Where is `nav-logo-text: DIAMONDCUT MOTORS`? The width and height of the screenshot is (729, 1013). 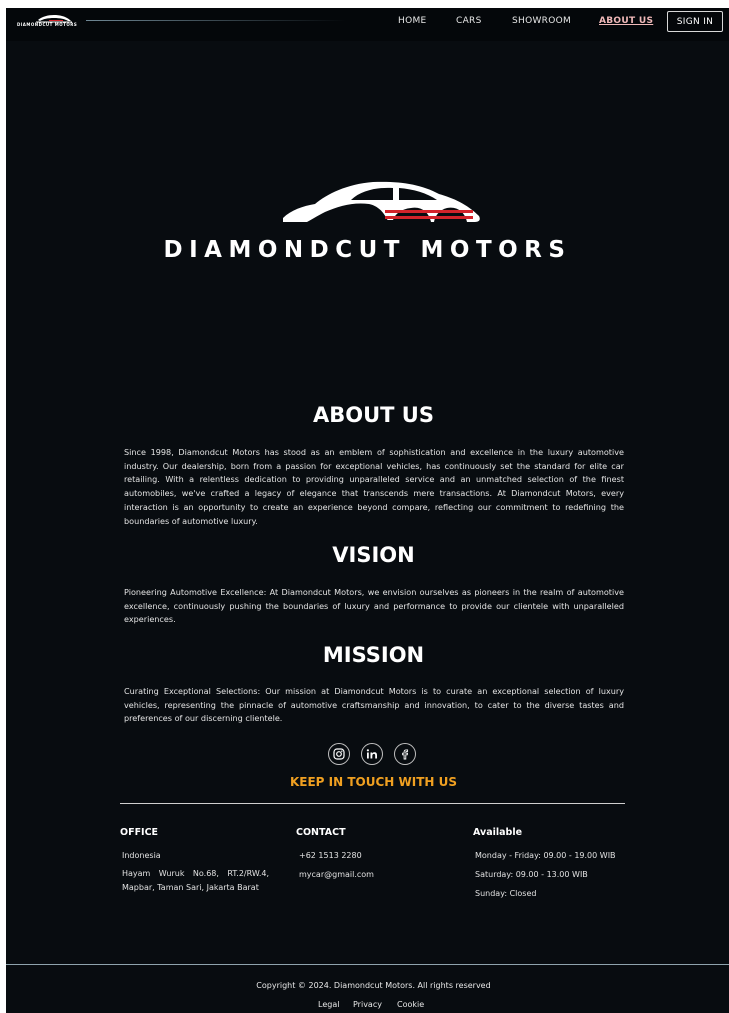
nav-logo-text: DIAMONDCUT MOTORS is located at coordinates (47, 24).